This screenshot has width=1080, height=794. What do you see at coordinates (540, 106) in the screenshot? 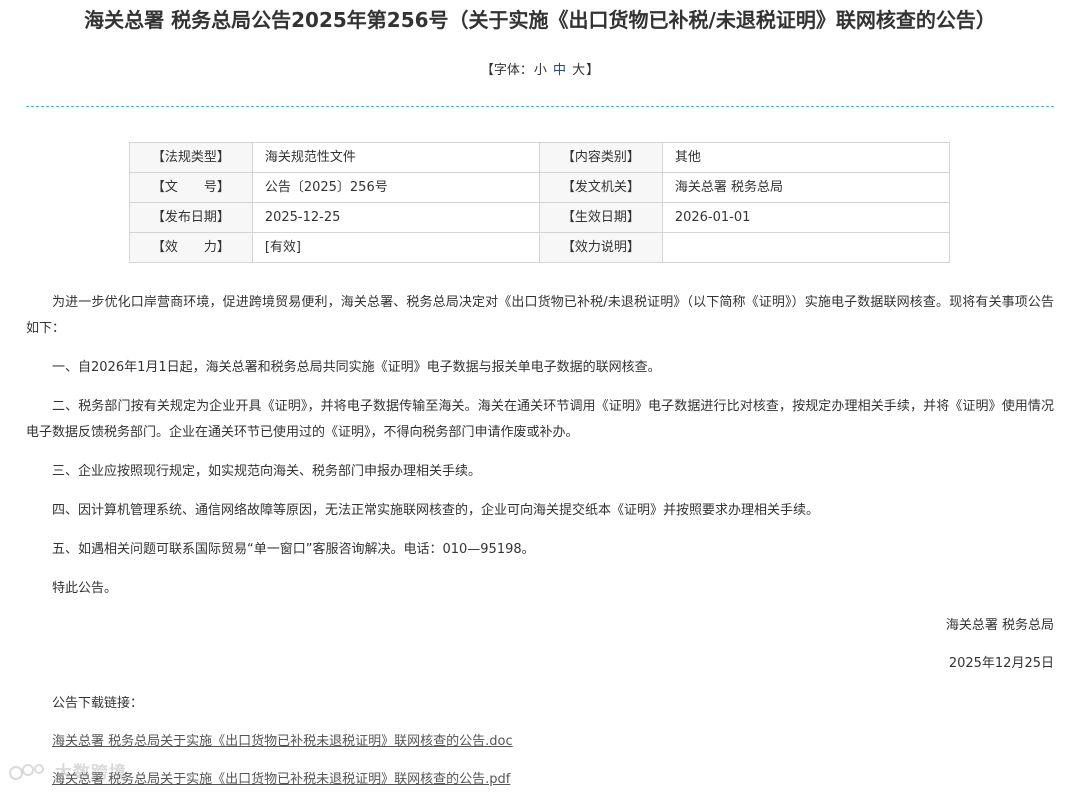
I see `title-divider` at bounding box center [540, 106].